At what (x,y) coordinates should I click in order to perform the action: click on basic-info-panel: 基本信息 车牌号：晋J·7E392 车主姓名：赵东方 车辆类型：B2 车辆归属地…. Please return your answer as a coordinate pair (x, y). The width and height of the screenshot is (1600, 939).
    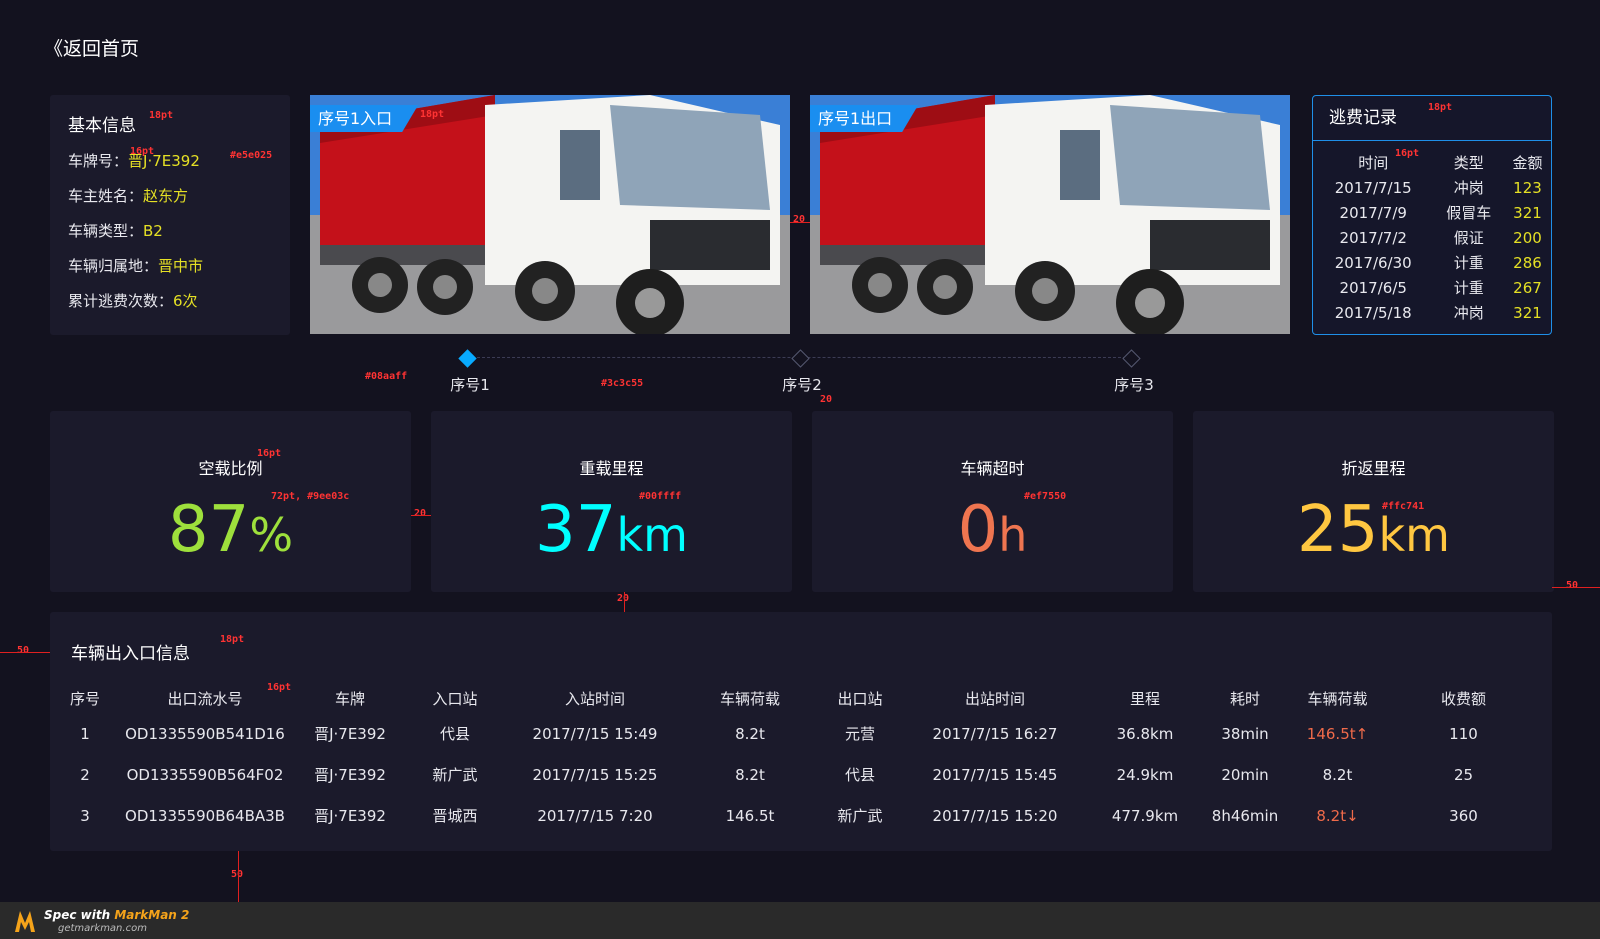
    Looking at the image, I should click on (170, 215).